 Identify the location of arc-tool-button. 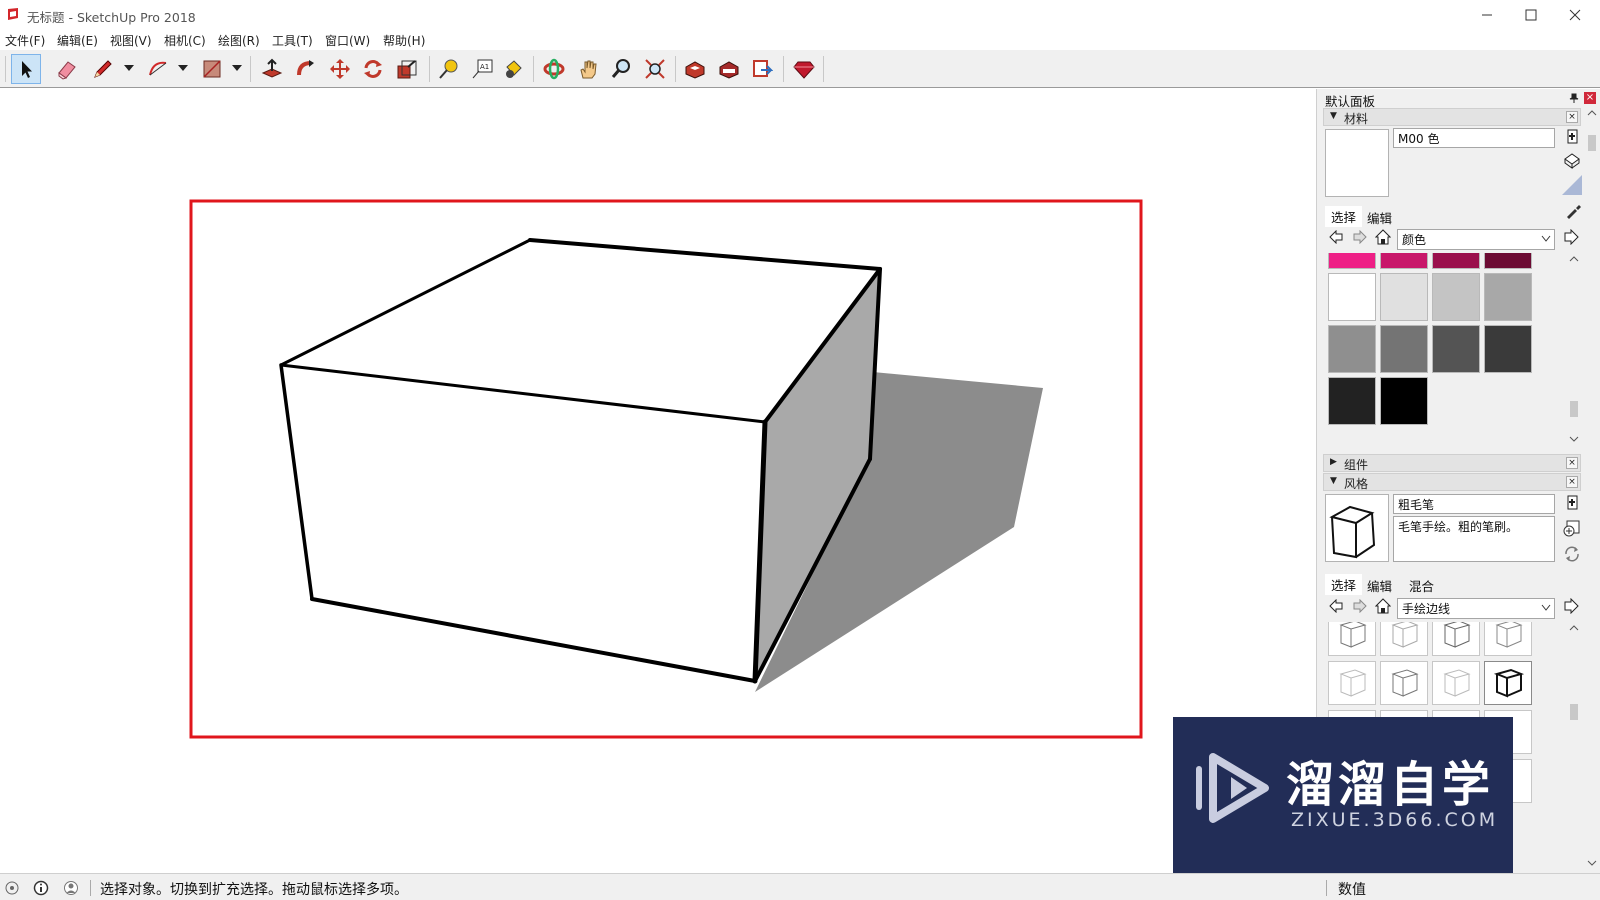
(158, 69).